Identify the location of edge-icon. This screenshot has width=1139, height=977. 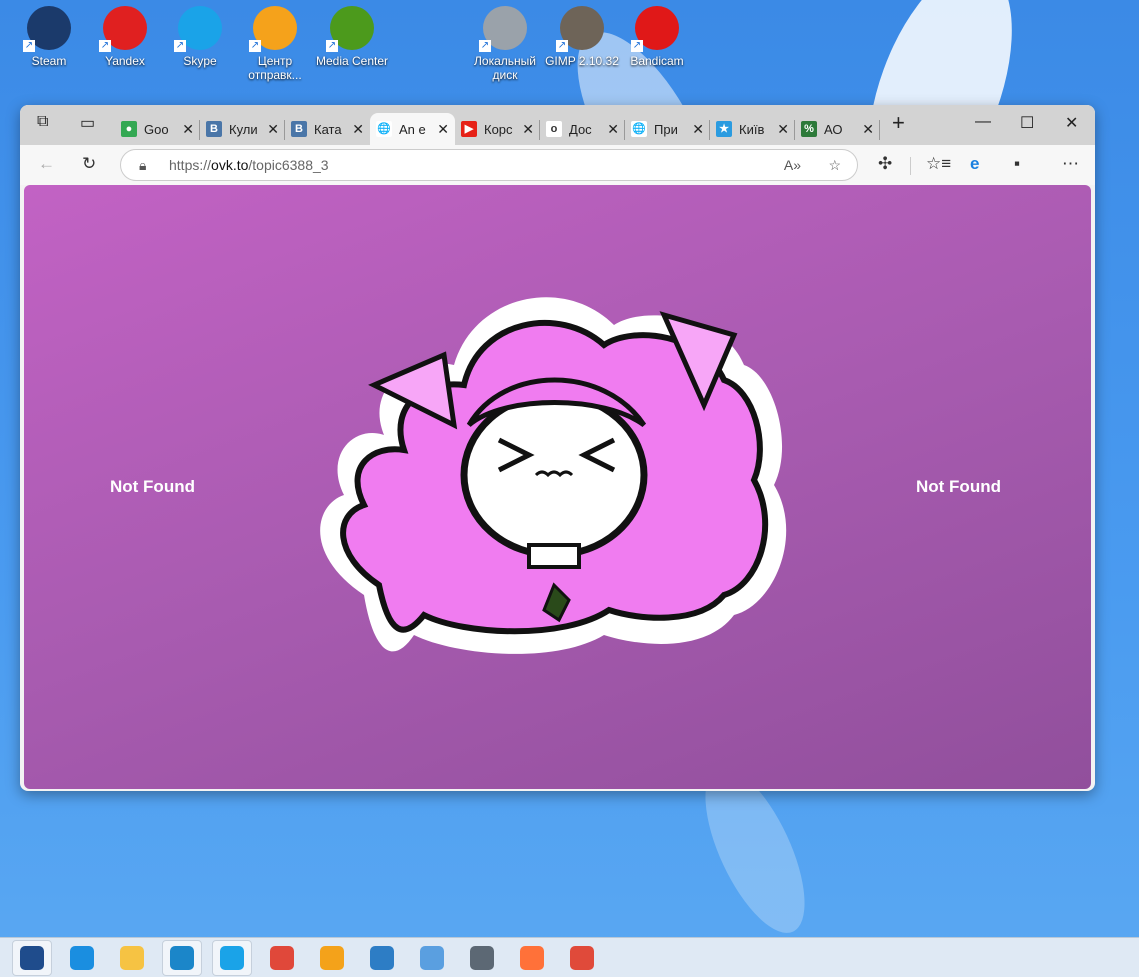
(182, 958).